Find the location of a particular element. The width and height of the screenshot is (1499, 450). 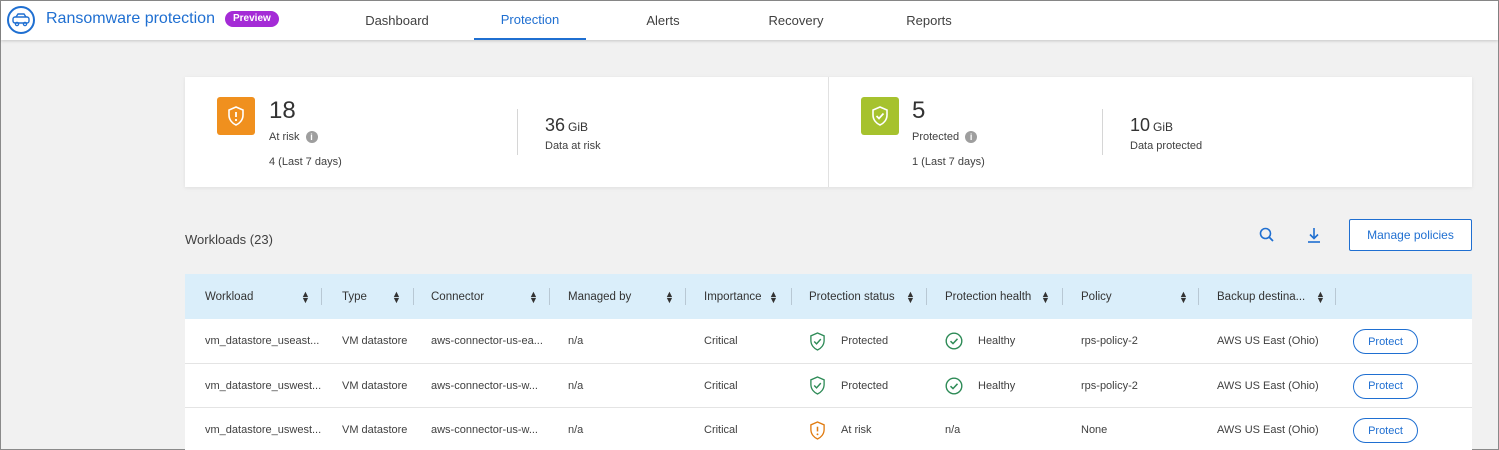

column-header-protection-health: Protection health ▲ ▼ is located at coordinates (1005, 296).